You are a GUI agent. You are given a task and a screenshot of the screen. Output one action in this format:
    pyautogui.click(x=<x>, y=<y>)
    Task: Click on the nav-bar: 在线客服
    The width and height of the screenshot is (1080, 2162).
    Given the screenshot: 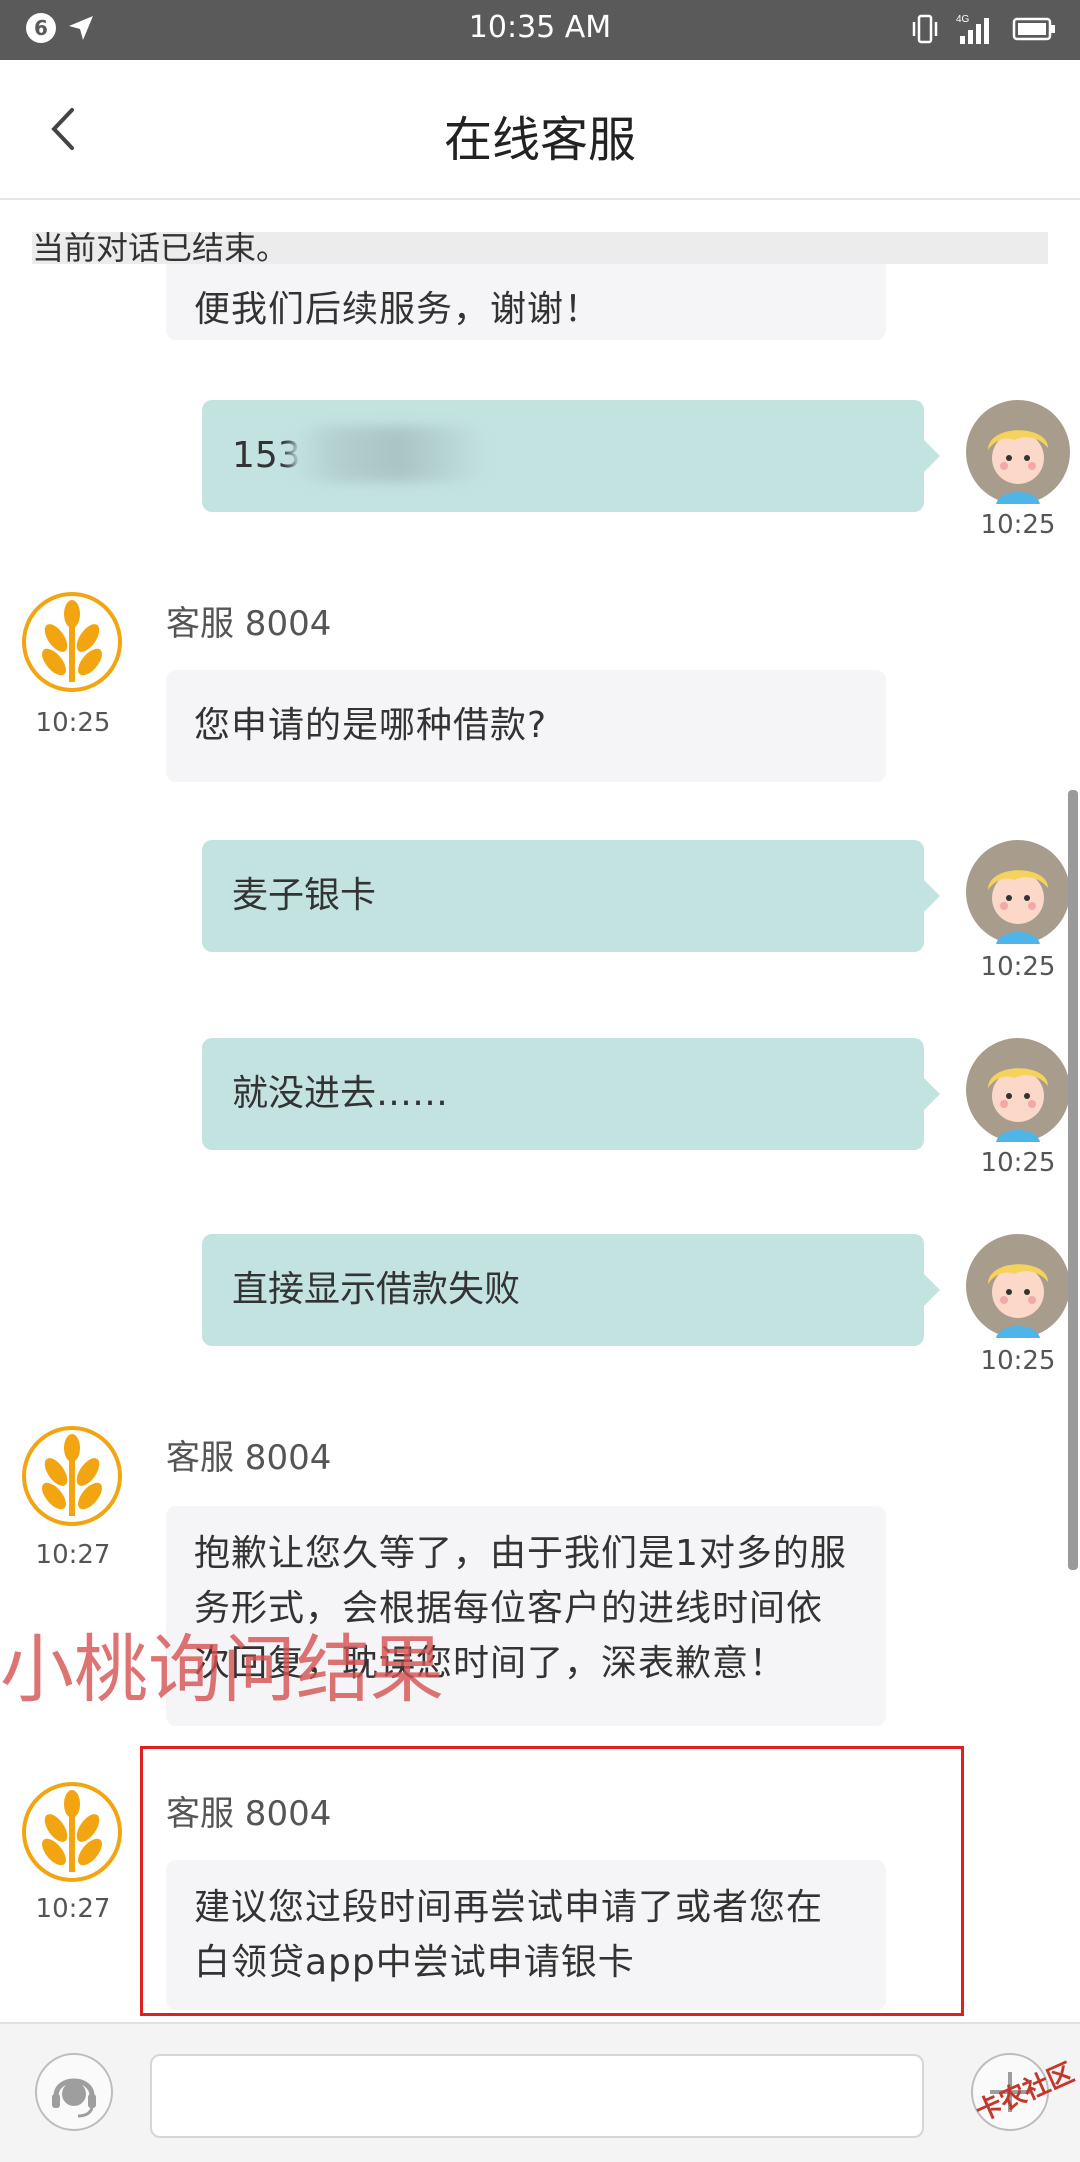 What is the action you would take?
    pyautogui.click(x=540, y=130)
    